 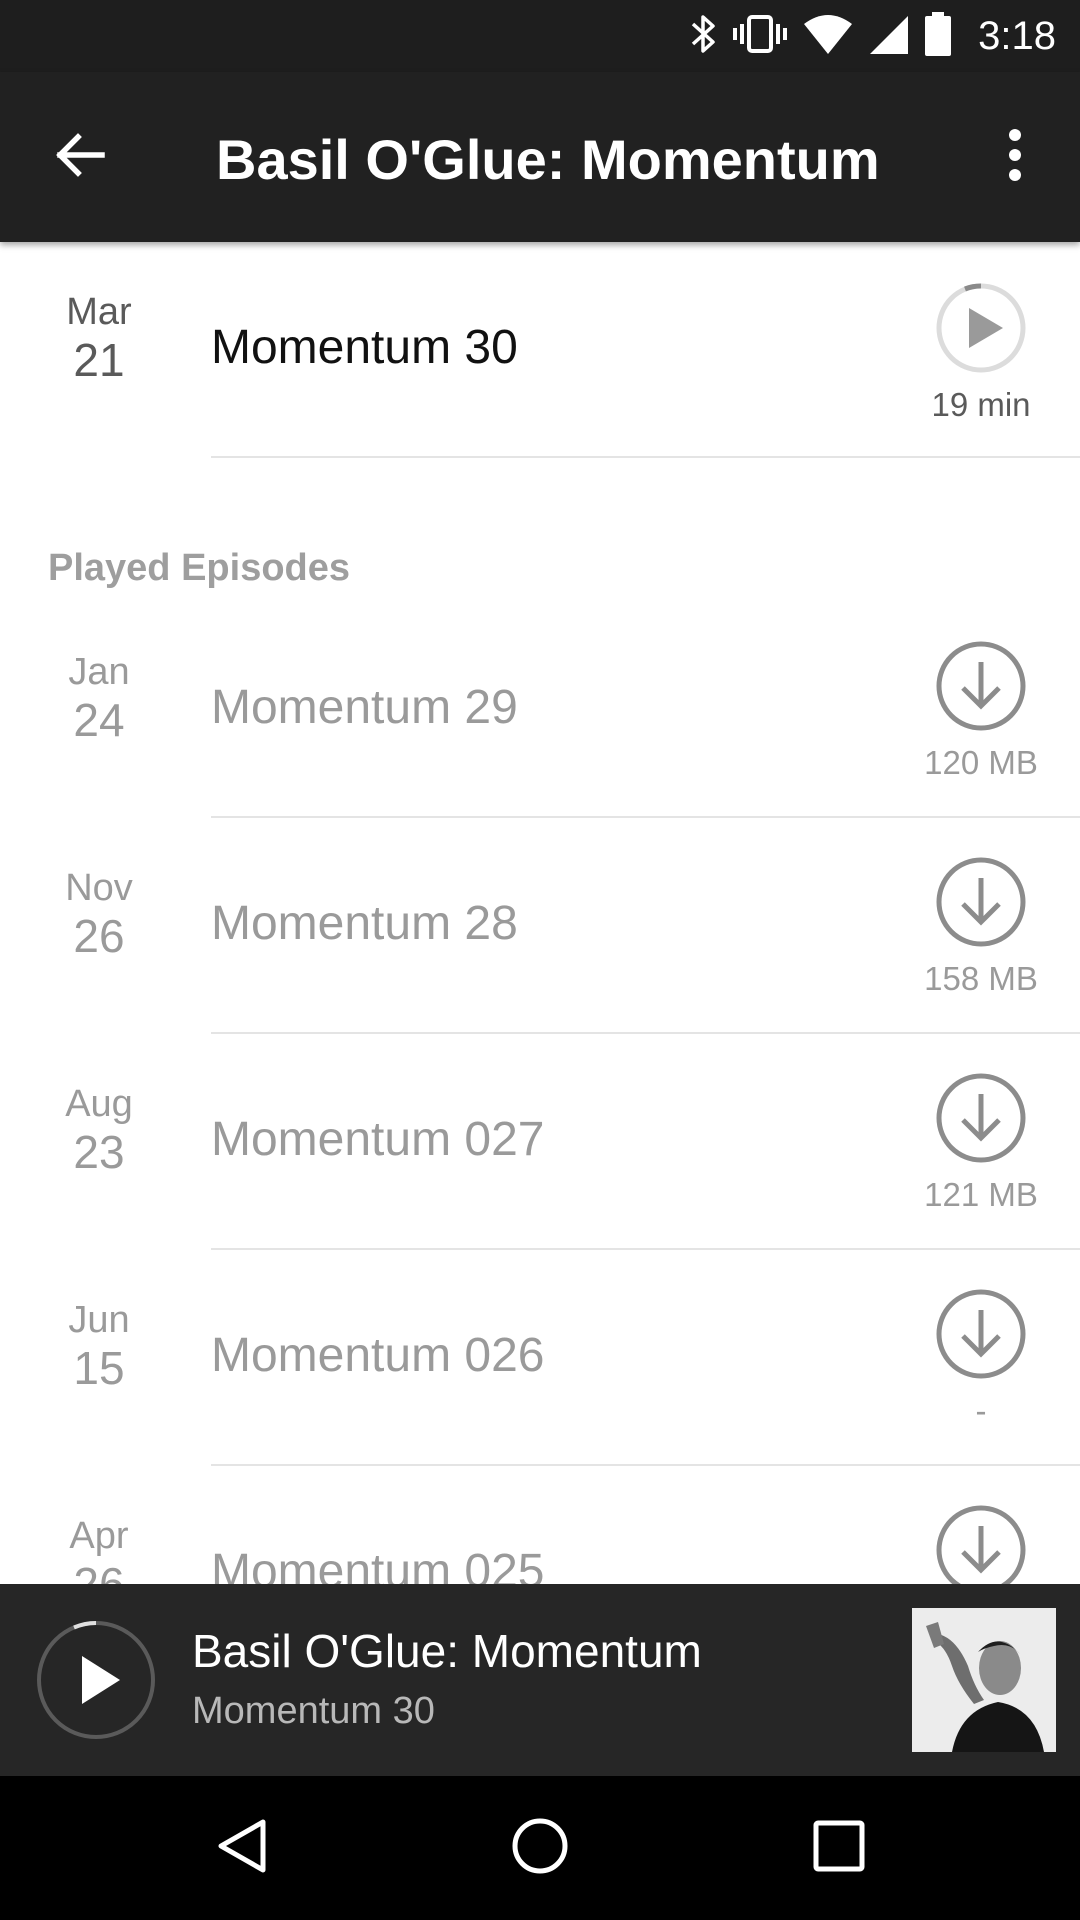 What do you see at coordinates (99, 312) in the screenshot?
I see `episode-month: Mar` at bounding box center [99, 312].